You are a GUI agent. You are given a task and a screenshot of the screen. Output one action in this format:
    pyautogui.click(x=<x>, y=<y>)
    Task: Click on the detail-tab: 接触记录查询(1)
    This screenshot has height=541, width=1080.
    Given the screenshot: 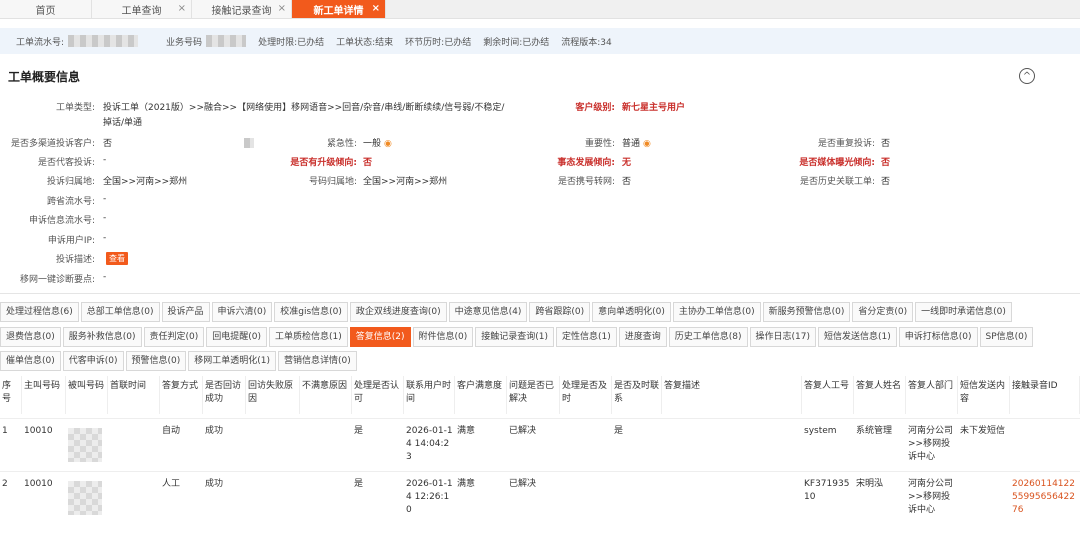 What is the action you would take?
    pyautogui.click(x=514, y=337)
    